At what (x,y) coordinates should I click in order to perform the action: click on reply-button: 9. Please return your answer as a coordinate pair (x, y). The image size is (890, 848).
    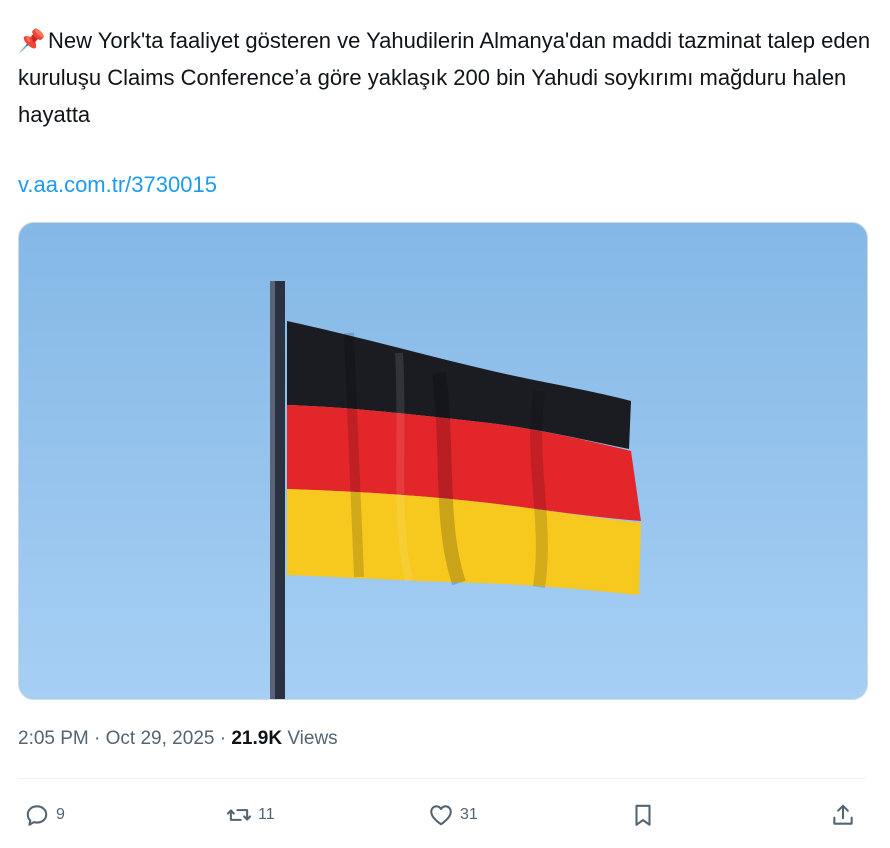
    Looking at the image, I should click on (44, 815).